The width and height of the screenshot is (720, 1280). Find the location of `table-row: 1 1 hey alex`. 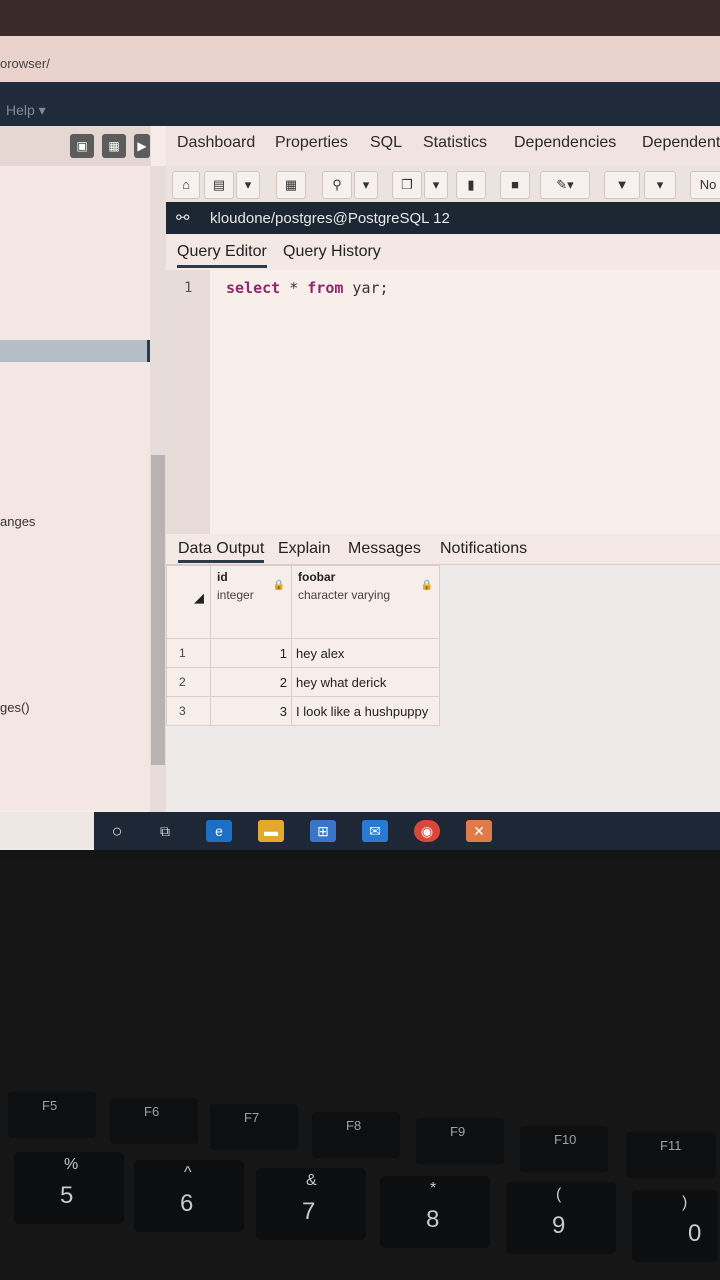

table-row: 1 1 hey alex is located at coordinates (303, 653).